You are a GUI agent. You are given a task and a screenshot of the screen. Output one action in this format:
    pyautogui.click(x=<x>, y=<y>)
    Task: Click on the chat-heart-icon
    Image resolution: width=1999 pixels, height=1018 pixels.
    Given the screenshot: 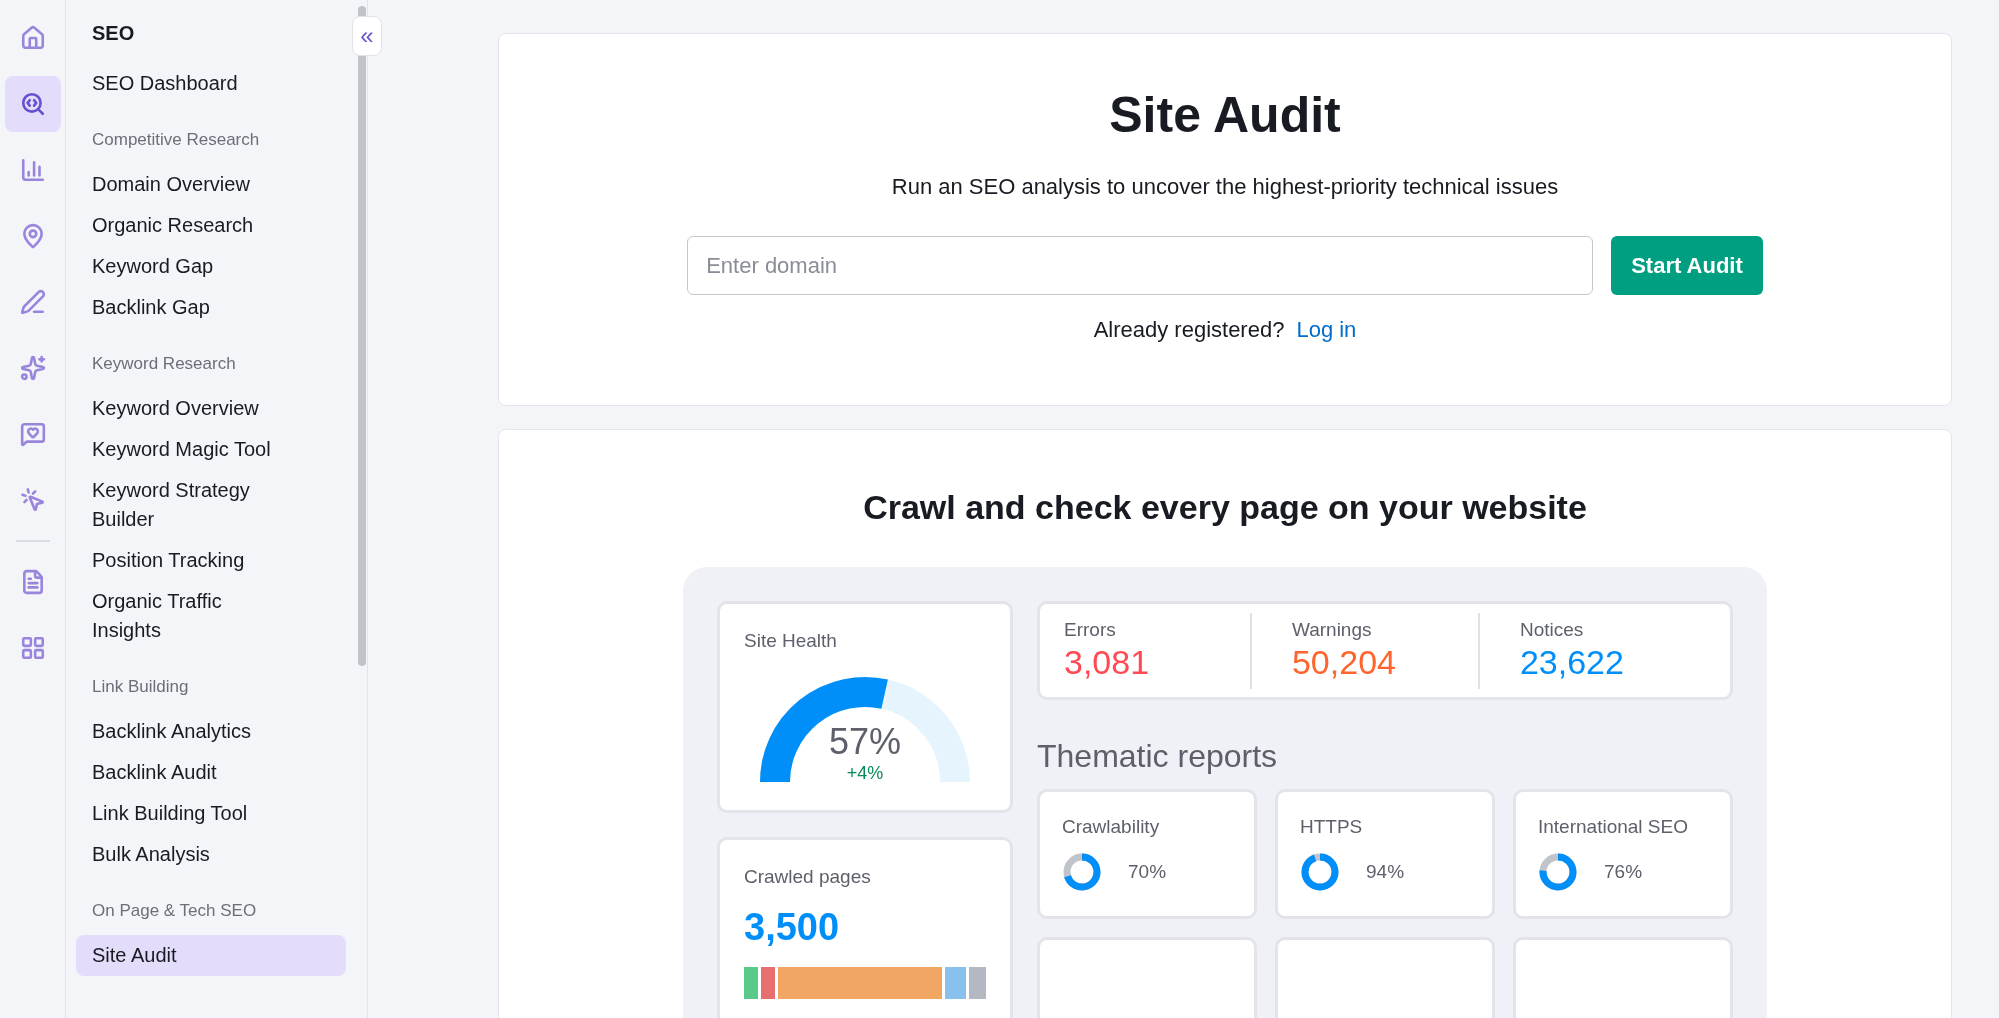 What is the action you would take?
    pyautogui.click(x=32, y=434)
    